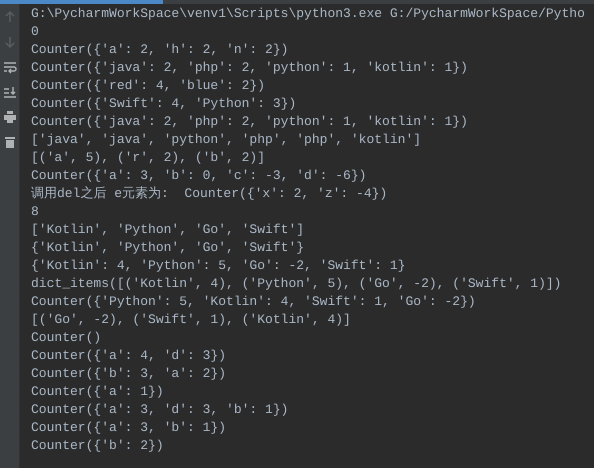  I want to click on console-output-line: Counter({'a': 3, 'd': 3, 'b': 1}), so click(159, 410).